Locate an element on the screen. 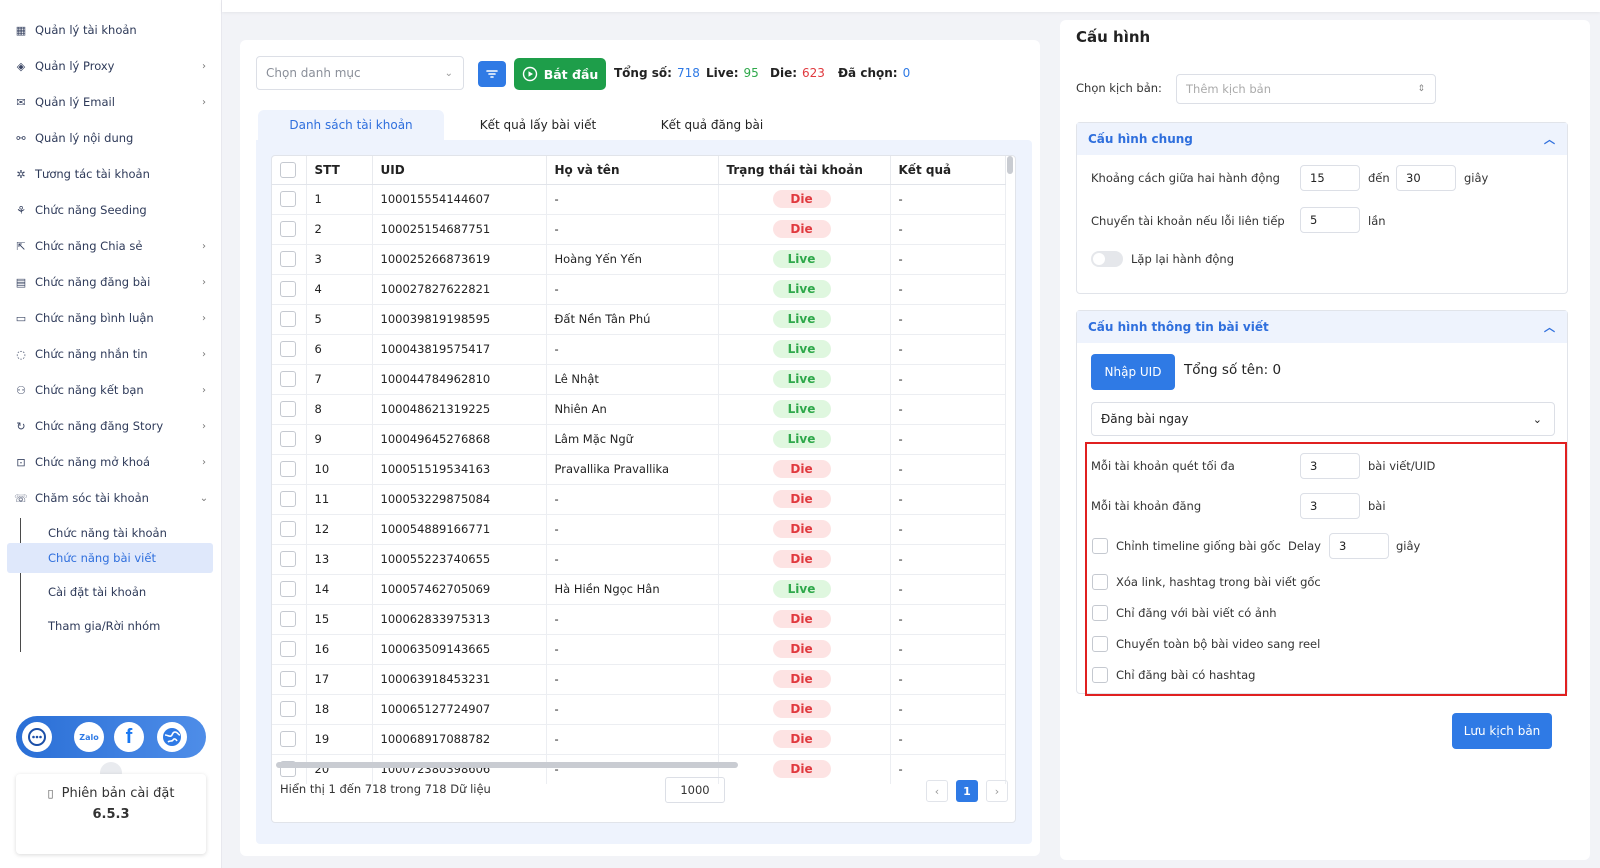  next-page-button: › is located at coordinates (997, 791).